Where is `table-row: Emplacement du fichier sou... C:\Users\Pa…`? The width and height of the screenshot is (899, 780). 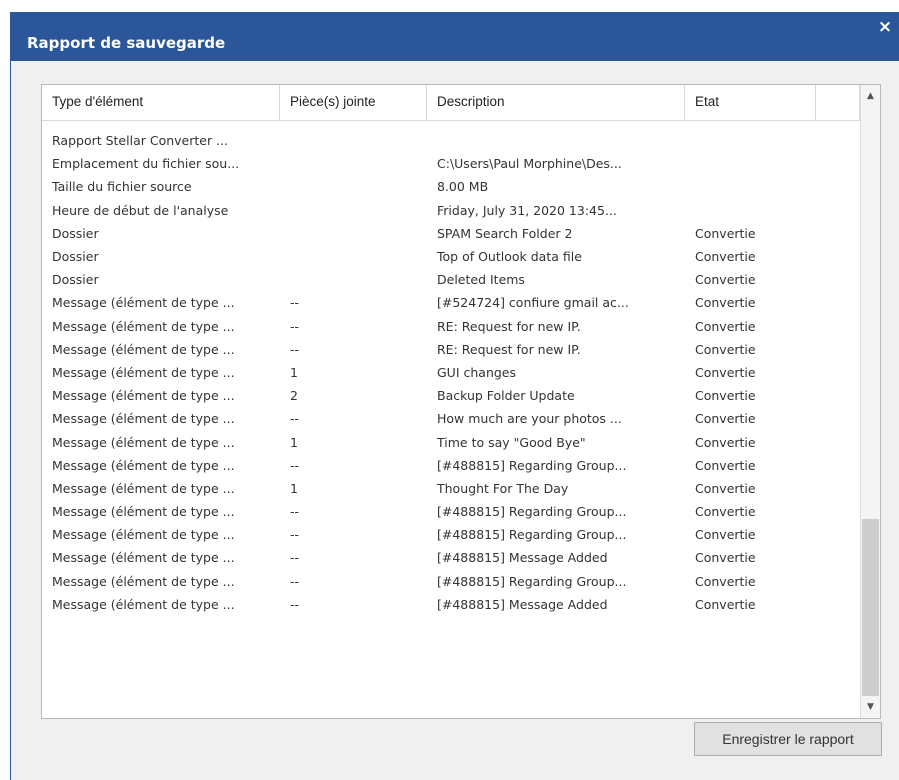 table-row: Emplacement du fichier sou... C:\Users\Pa… is located at coordinates (451, 163).